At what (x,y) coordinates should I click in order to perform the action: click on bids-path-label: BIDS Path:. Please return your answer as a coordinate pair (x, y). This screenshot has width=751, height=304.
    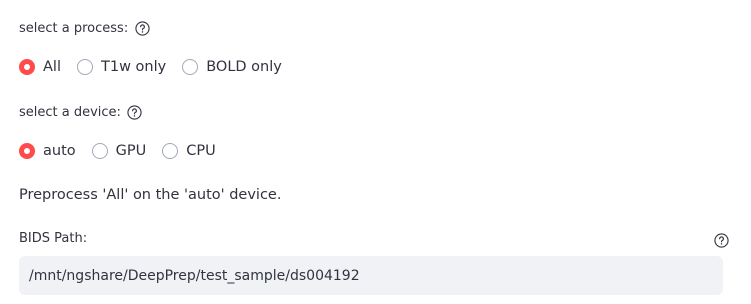
    Looking at the image, I should click on (53, 238).